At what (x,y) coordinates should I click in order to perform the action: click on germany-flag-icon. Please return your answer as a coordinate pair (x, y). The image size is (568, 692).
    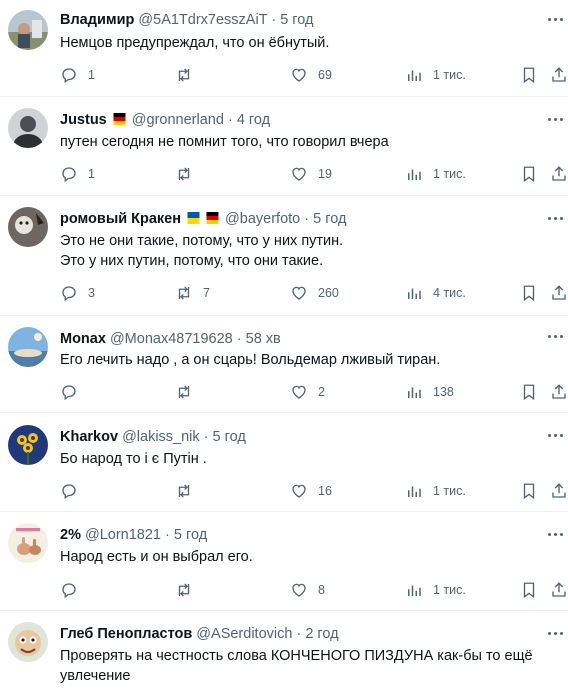
    Looking at the image, I should click on (119, 119).